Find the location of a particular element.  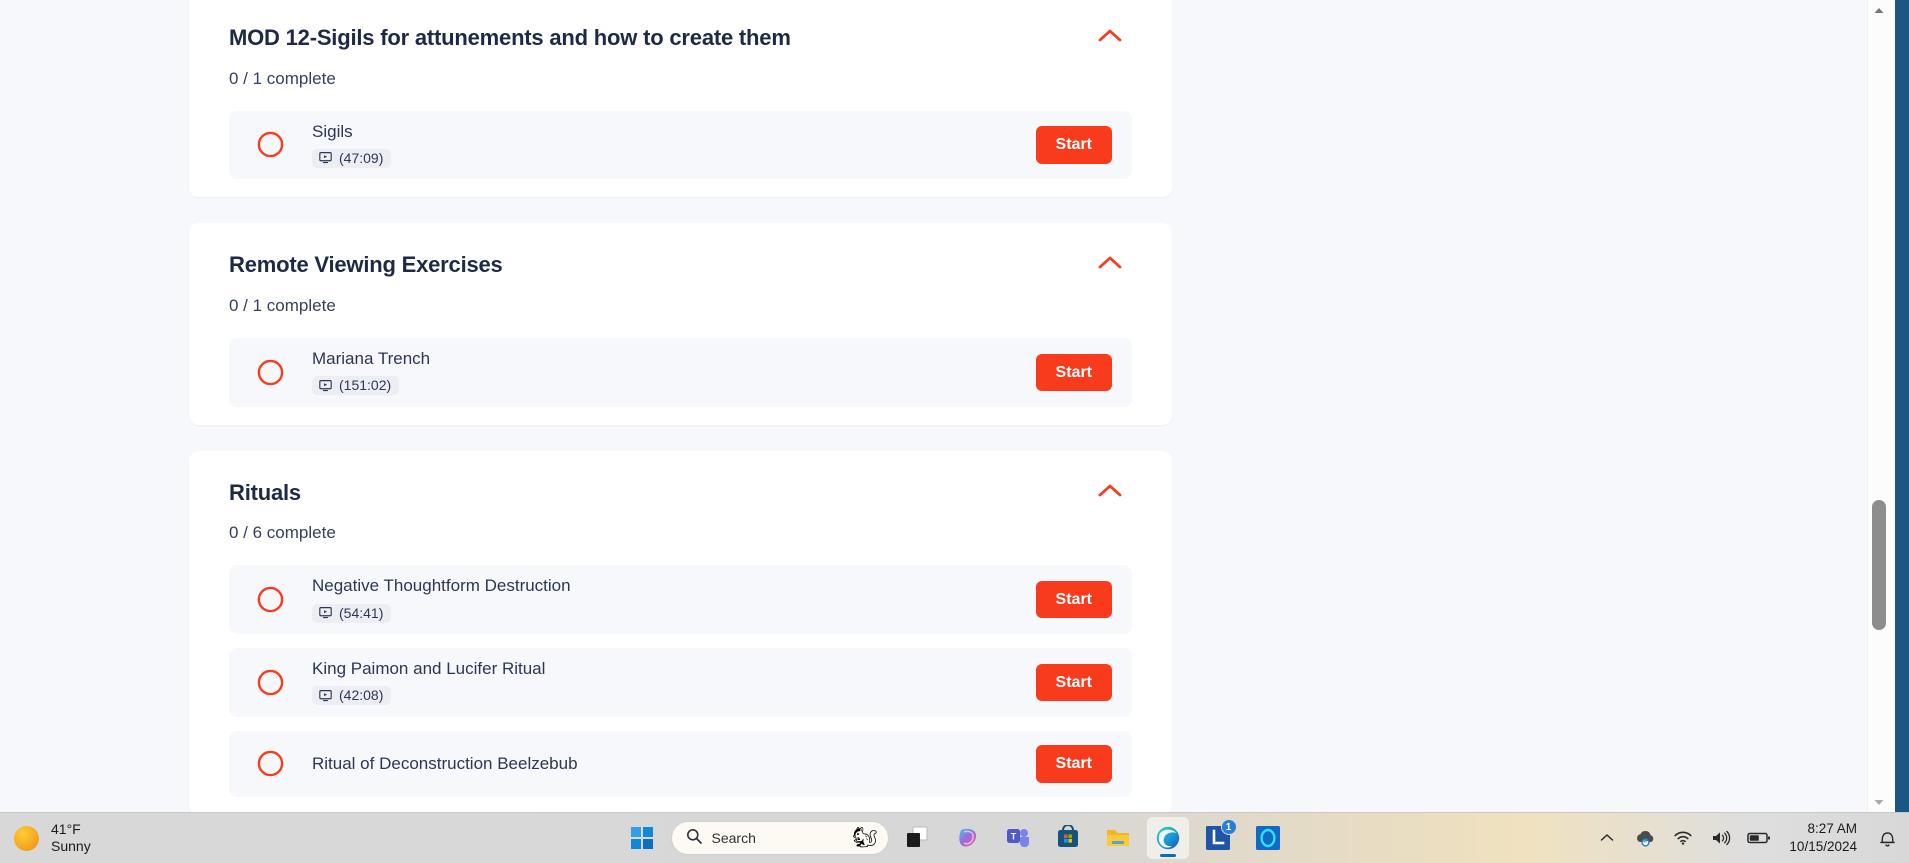

microsoft-store-button is located at coordinates (1068, 838).